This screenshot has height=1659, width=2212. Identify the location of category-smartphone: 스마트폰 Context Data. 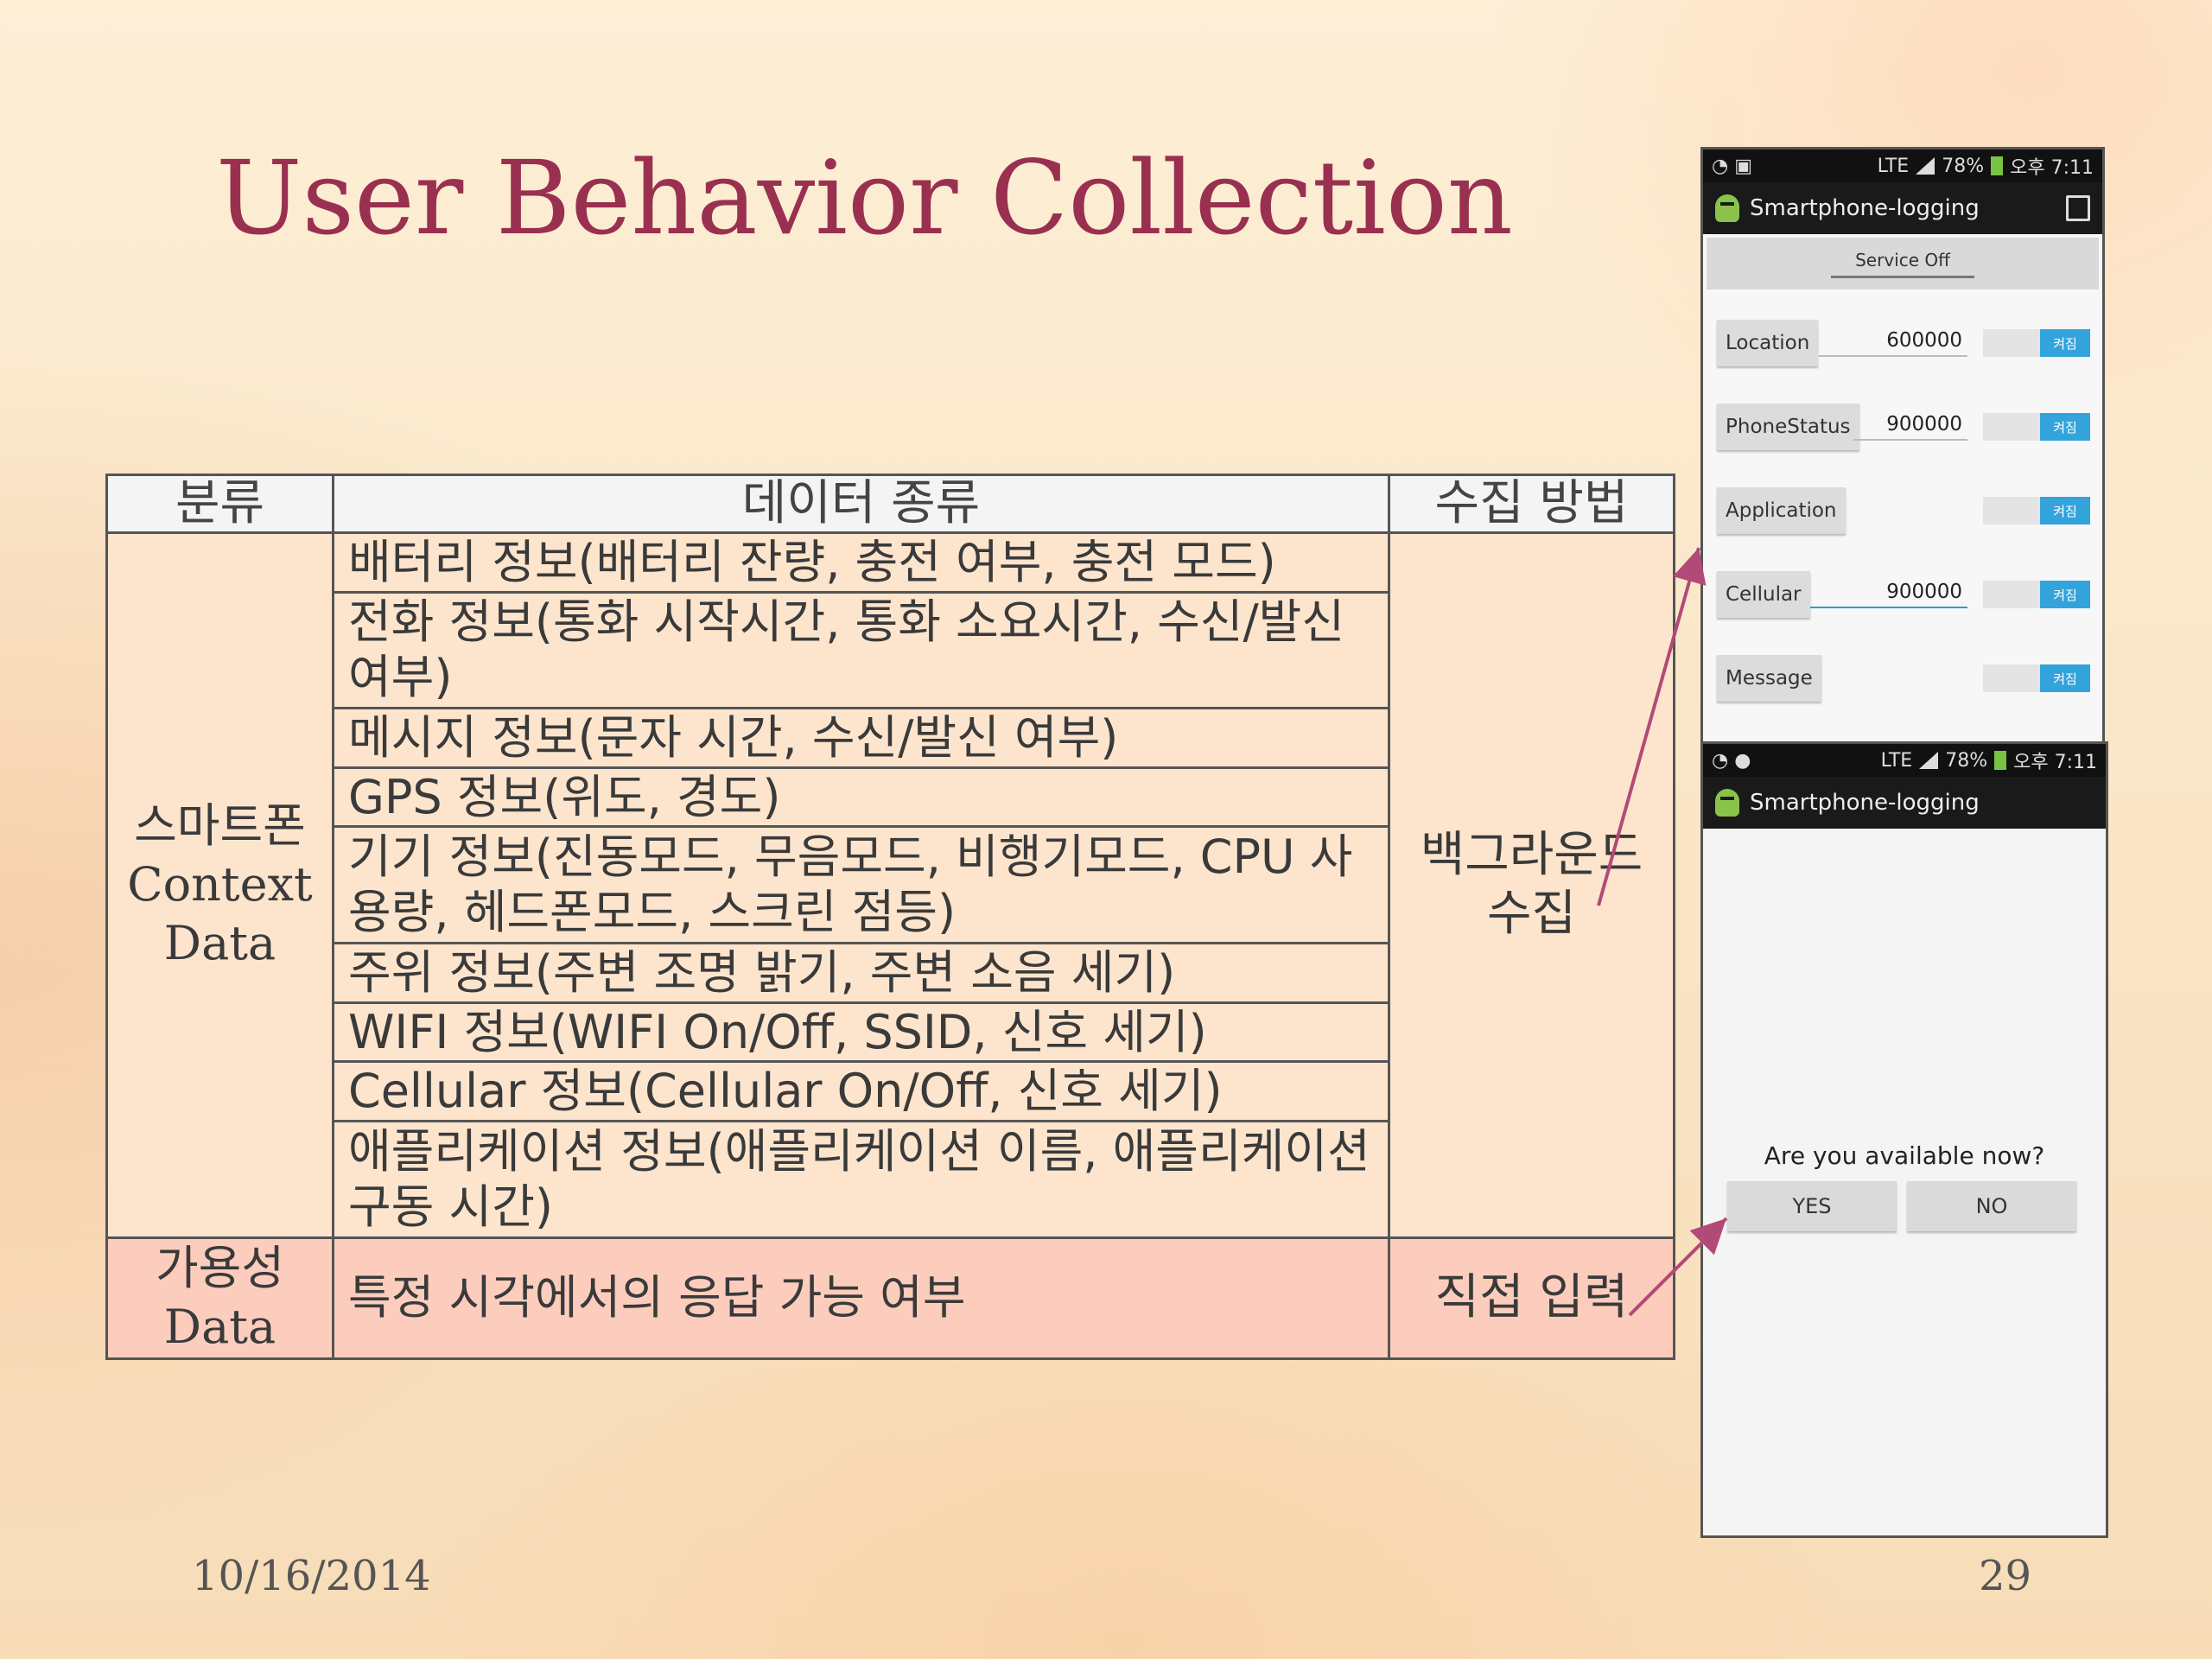
(219, 885).